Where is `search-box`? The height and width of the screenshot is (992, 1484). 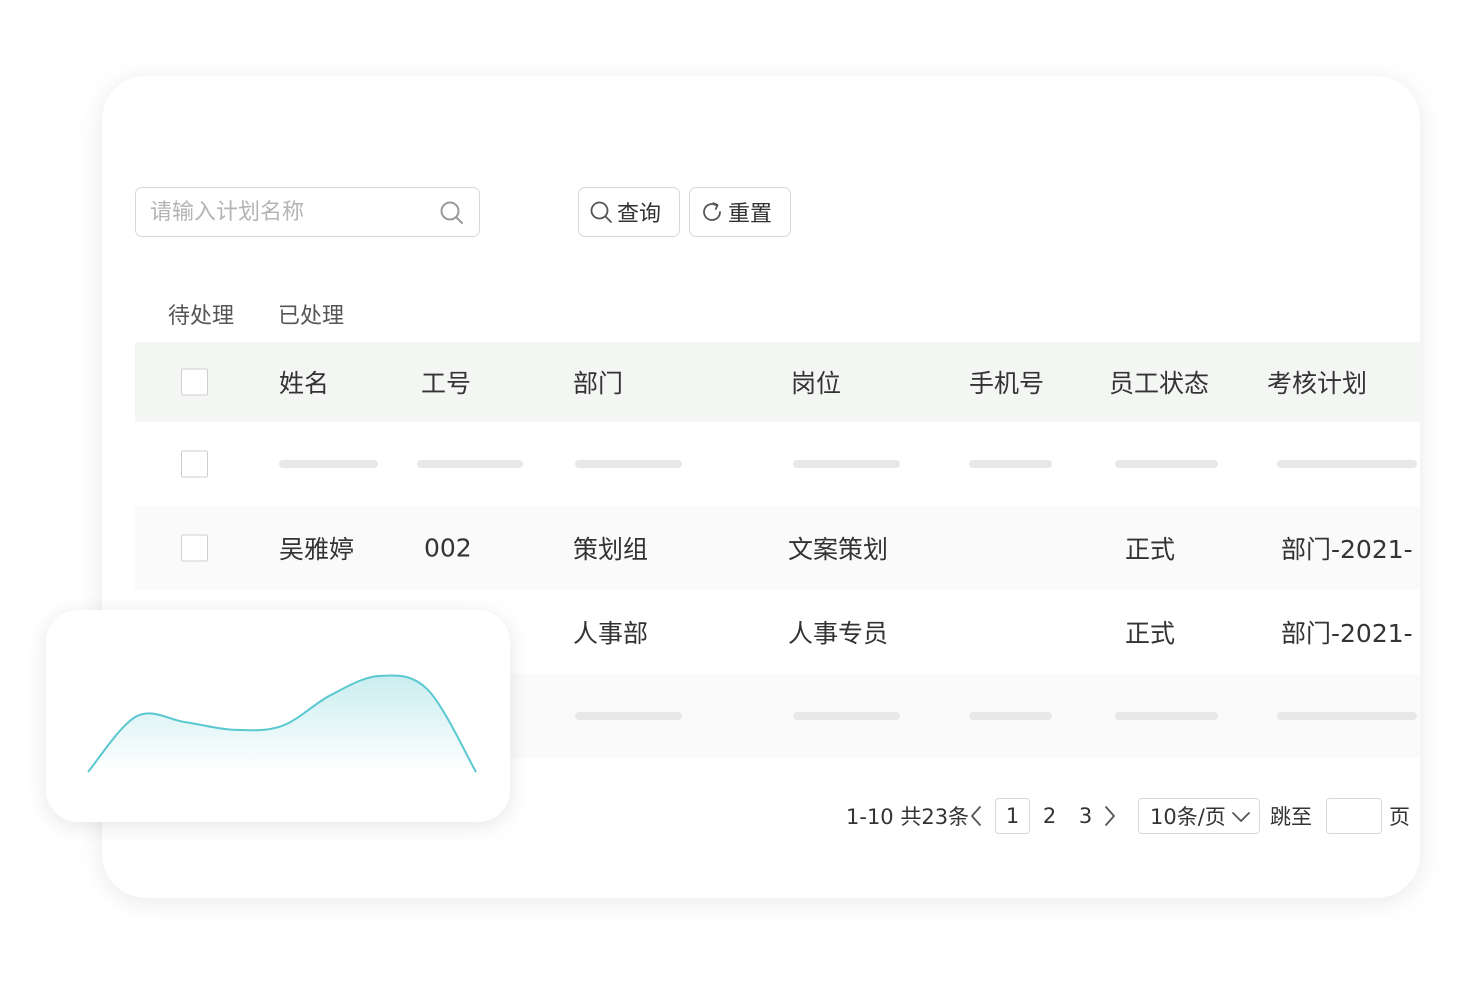
search-box is located at coordinates (307, 212).